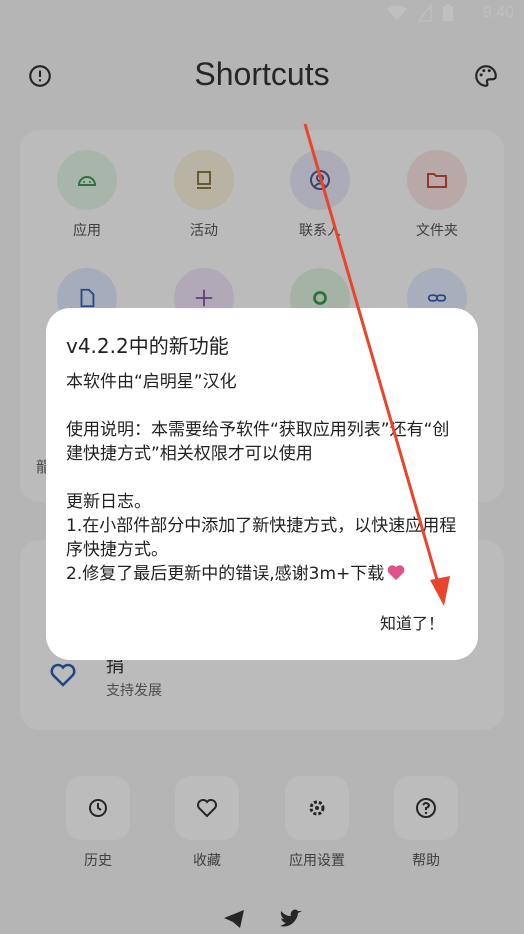  What do you see at coordinates (372, 357) in the screenshot?
I see `arrow-shaft` at bounding box center [372, 357].